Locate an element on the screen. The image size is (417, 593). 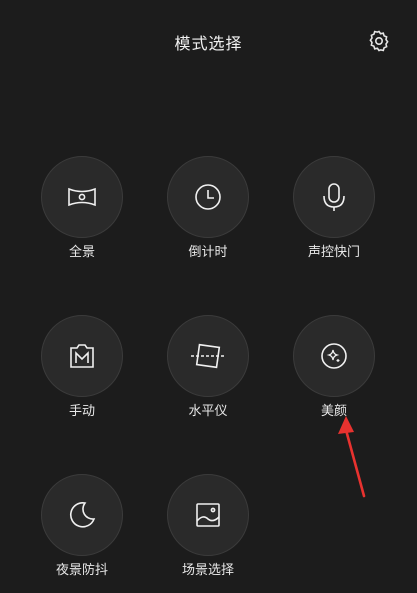
mode-night-label: 夜景防抖 is located at coordinates (81, 570).